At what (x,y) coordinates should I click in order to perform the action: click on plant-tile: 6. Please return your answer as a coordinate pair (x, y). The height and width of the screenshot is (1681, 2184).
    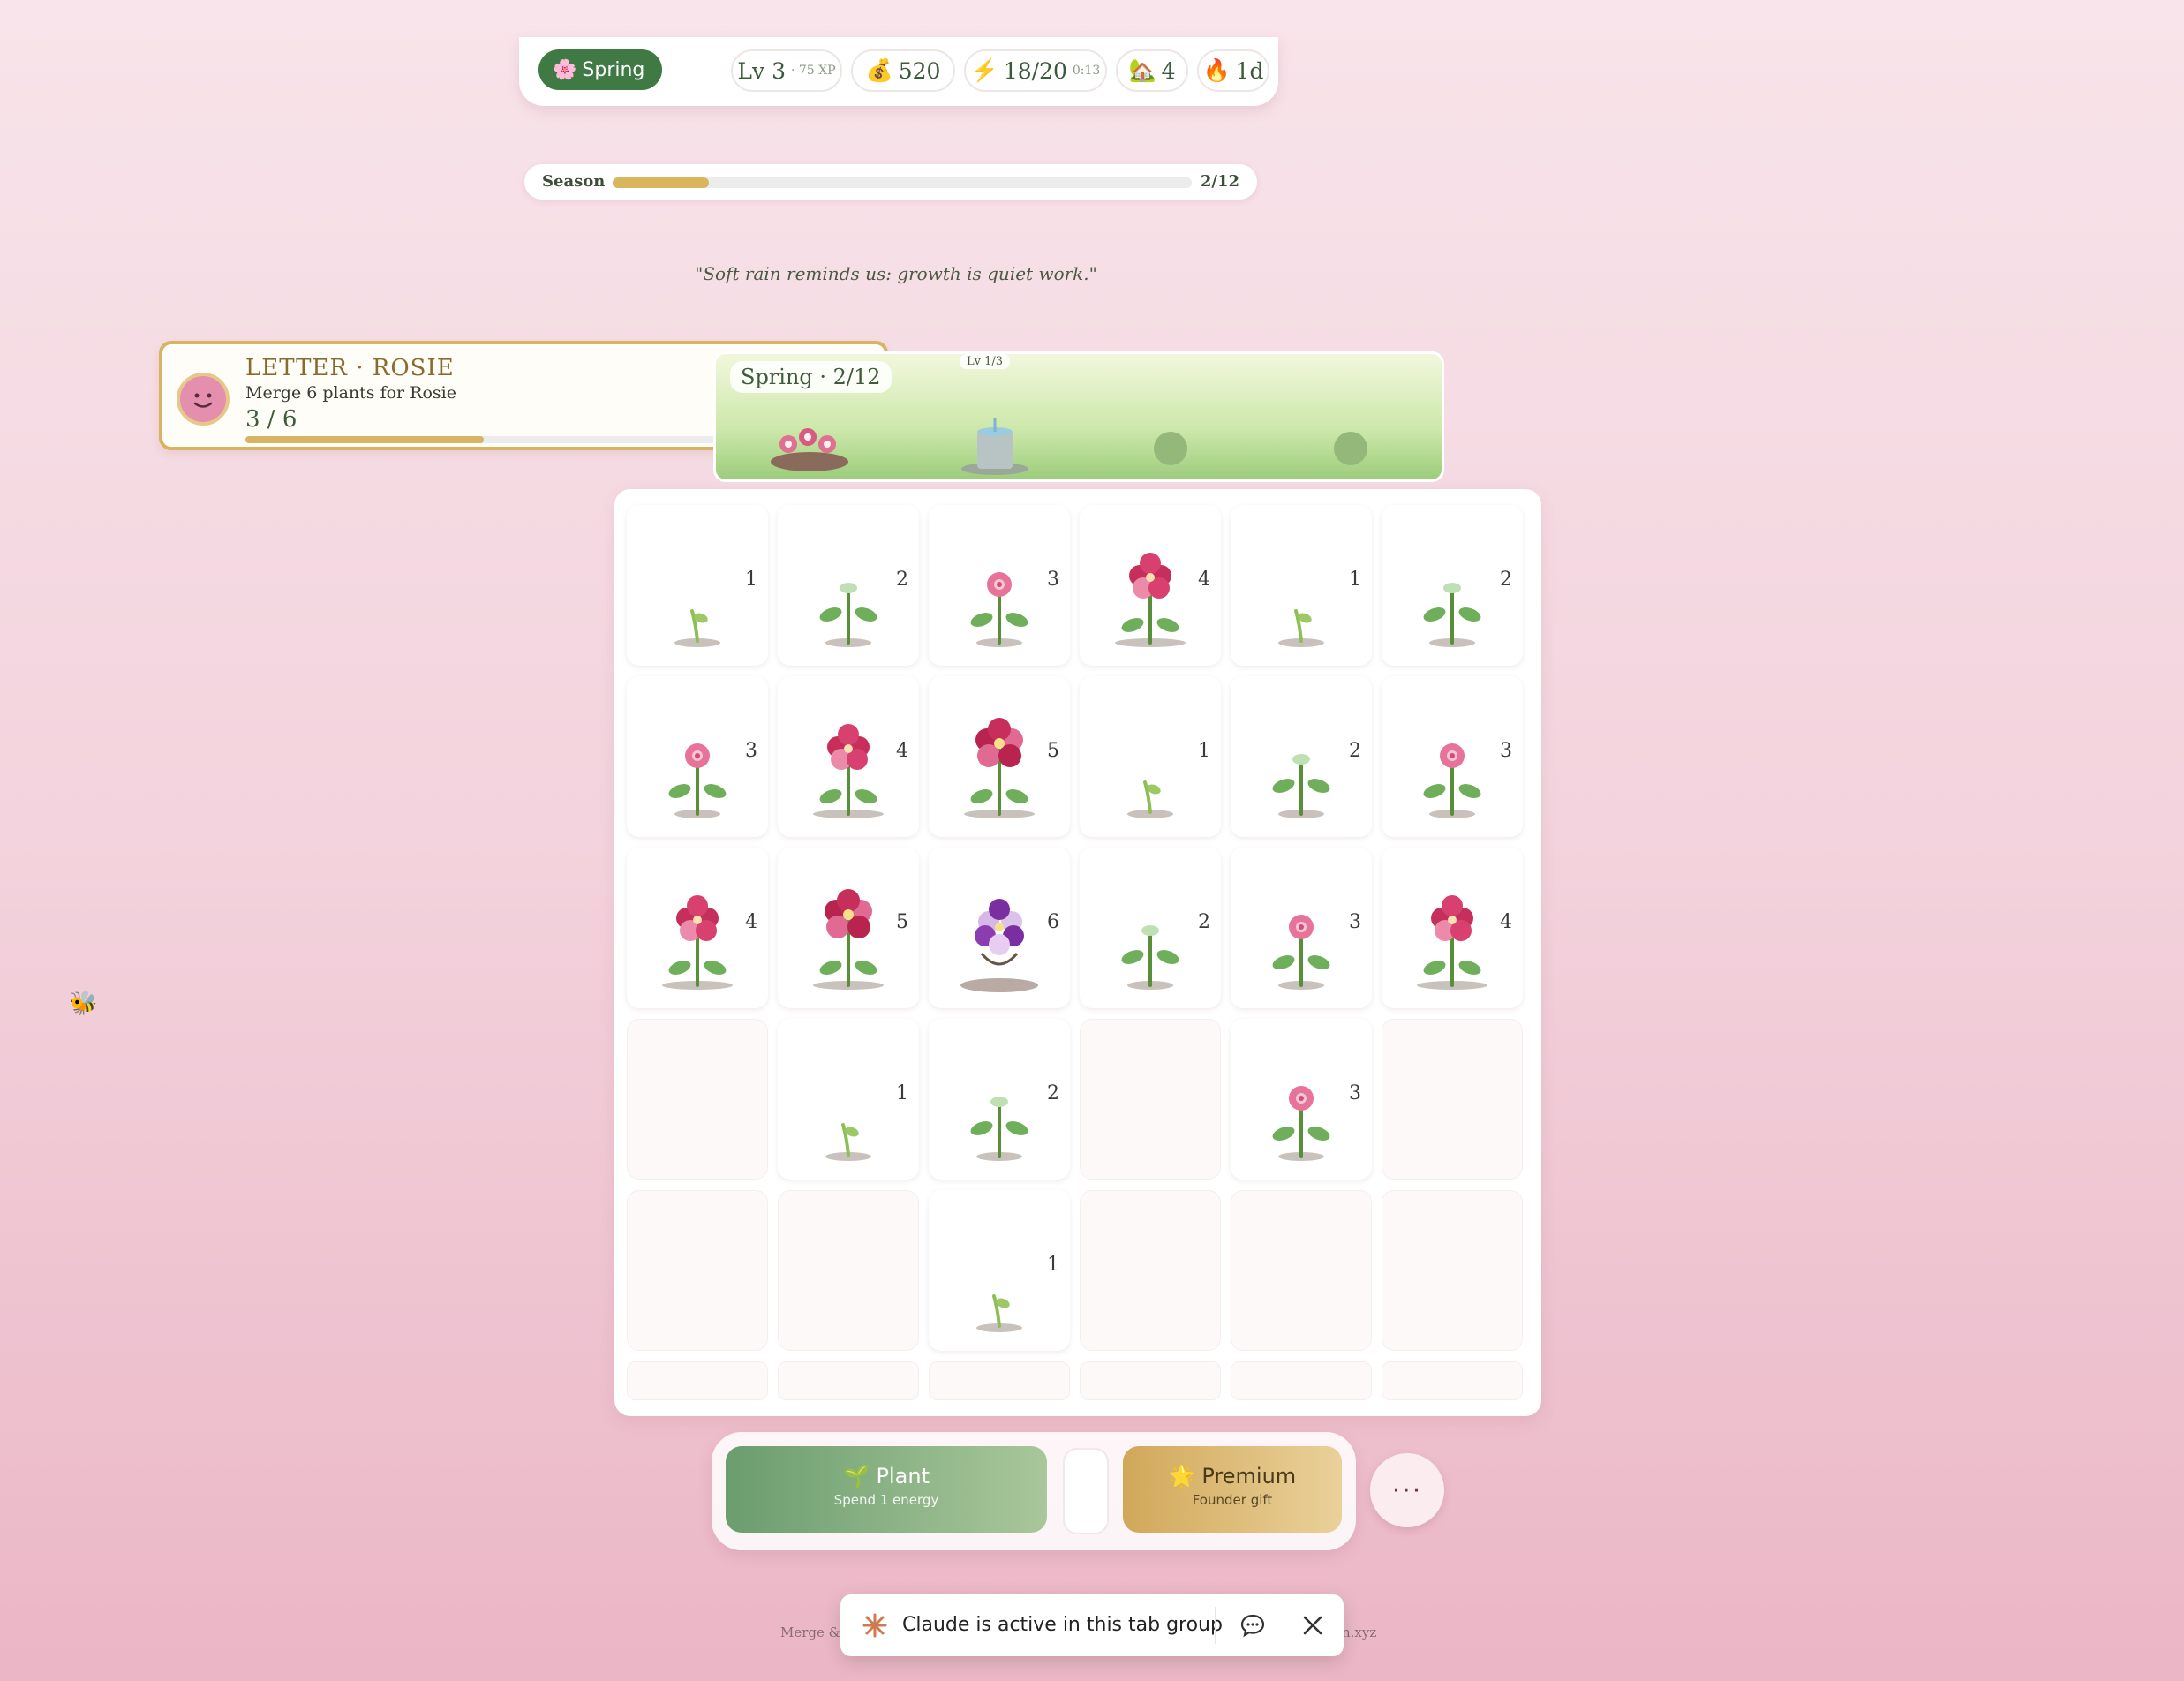
    Looking at the image, I should click on (1000, 928).